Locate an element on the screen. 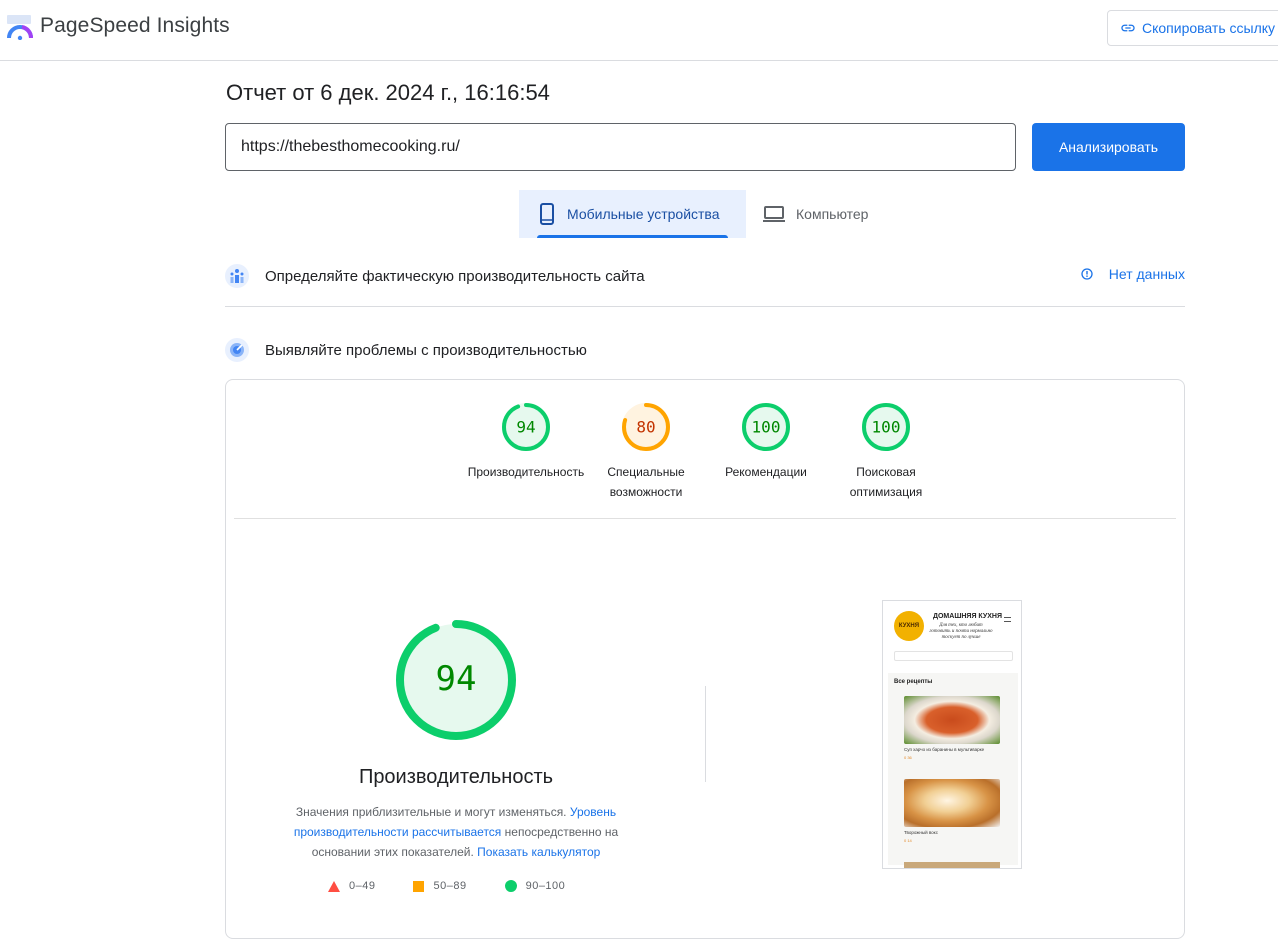 The width and height of the screenshot is (1278, 939). vertical-separator is located at coordinates (705, 734).